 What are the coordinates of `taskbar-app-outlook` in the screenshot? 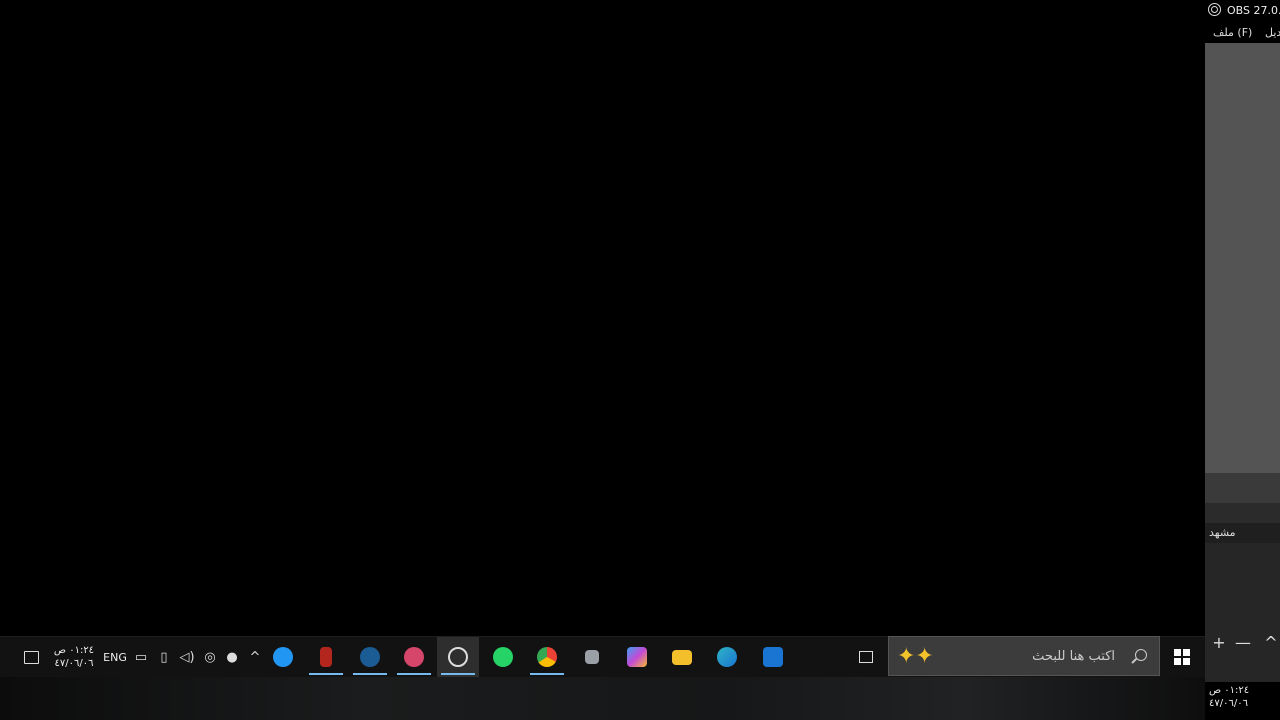 It's located at (773, 657).